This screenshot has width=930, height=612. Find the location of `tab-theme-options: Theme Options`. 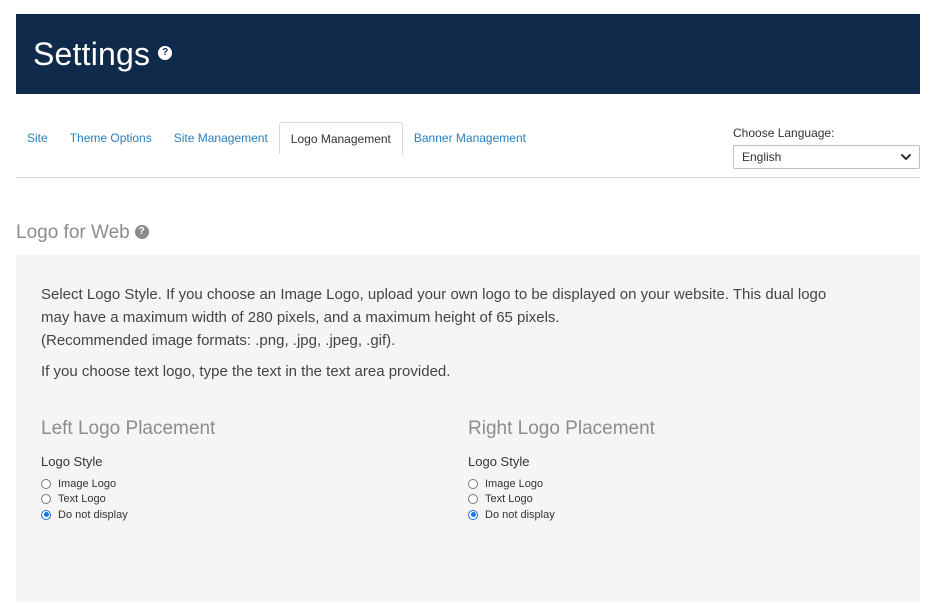

tab-theme-options: Theme Options is located at coordinates (111, 138).